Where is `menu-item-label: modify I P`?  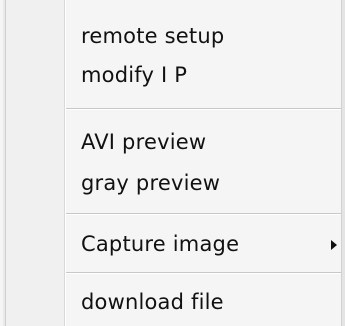
menu-item-label: modify I P is located at coordinates (134, 75).